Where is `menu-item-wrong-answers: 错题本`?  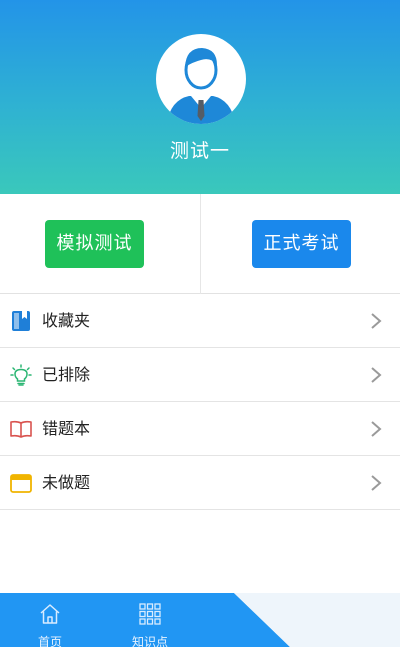 menu-item-wrong-answers: 错题本 is located at coordinates (200, 429).